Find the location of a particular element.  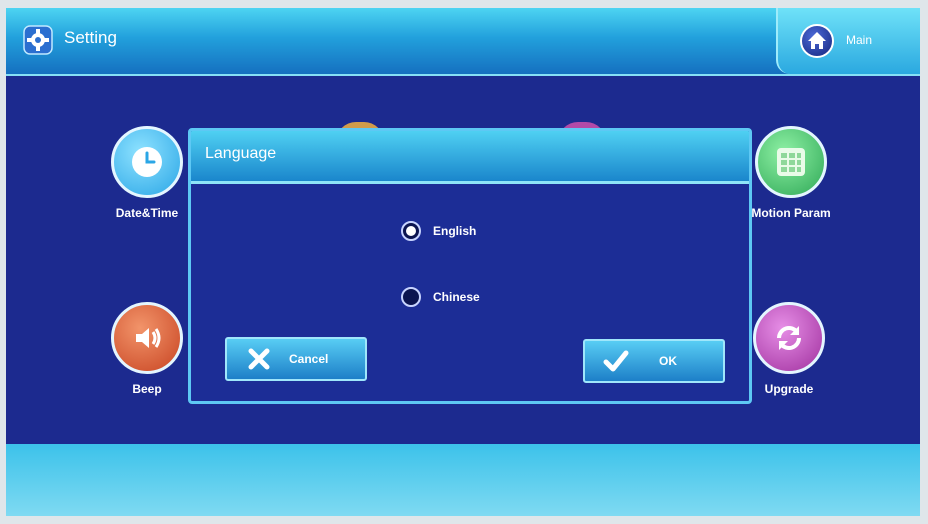

tile-label: Motion Param is located at coordinates (791, 213).